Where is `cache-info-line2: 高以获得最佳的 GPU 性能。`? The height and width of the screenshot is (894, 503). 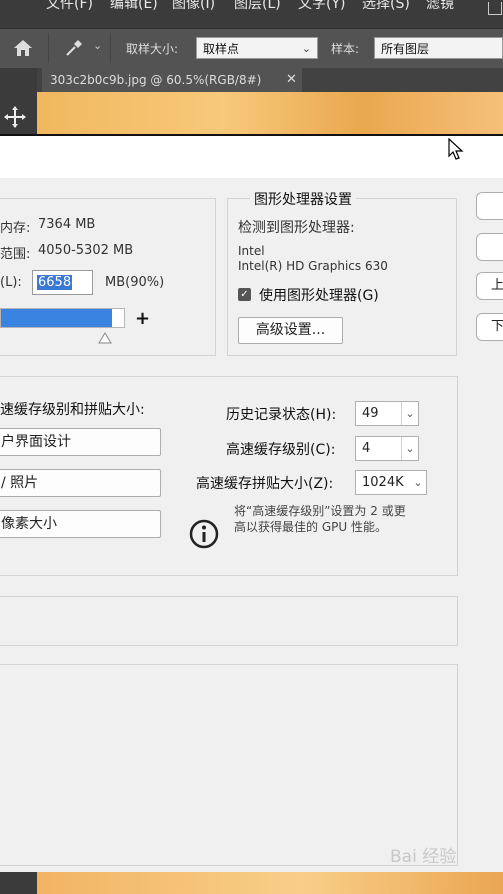 cache-info-line2: 高以获得最佳的 GPU 性能。 is located at coordinates (310, 527).